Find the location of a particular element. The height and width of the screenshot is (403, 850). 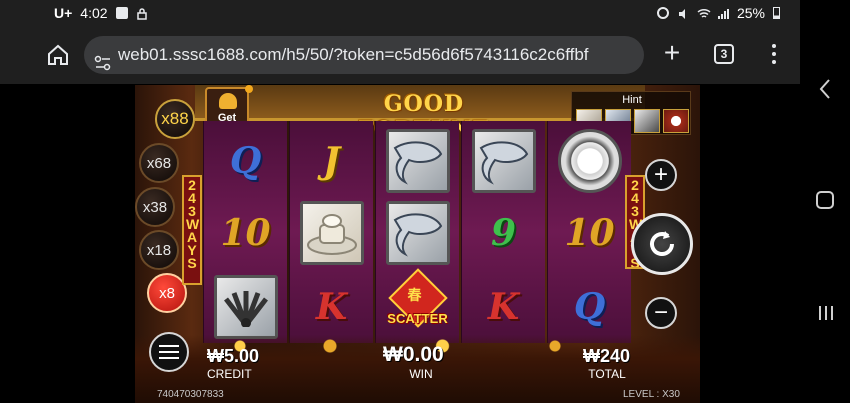

multiplier-x38: x38 is located at coordinates (155, 207).